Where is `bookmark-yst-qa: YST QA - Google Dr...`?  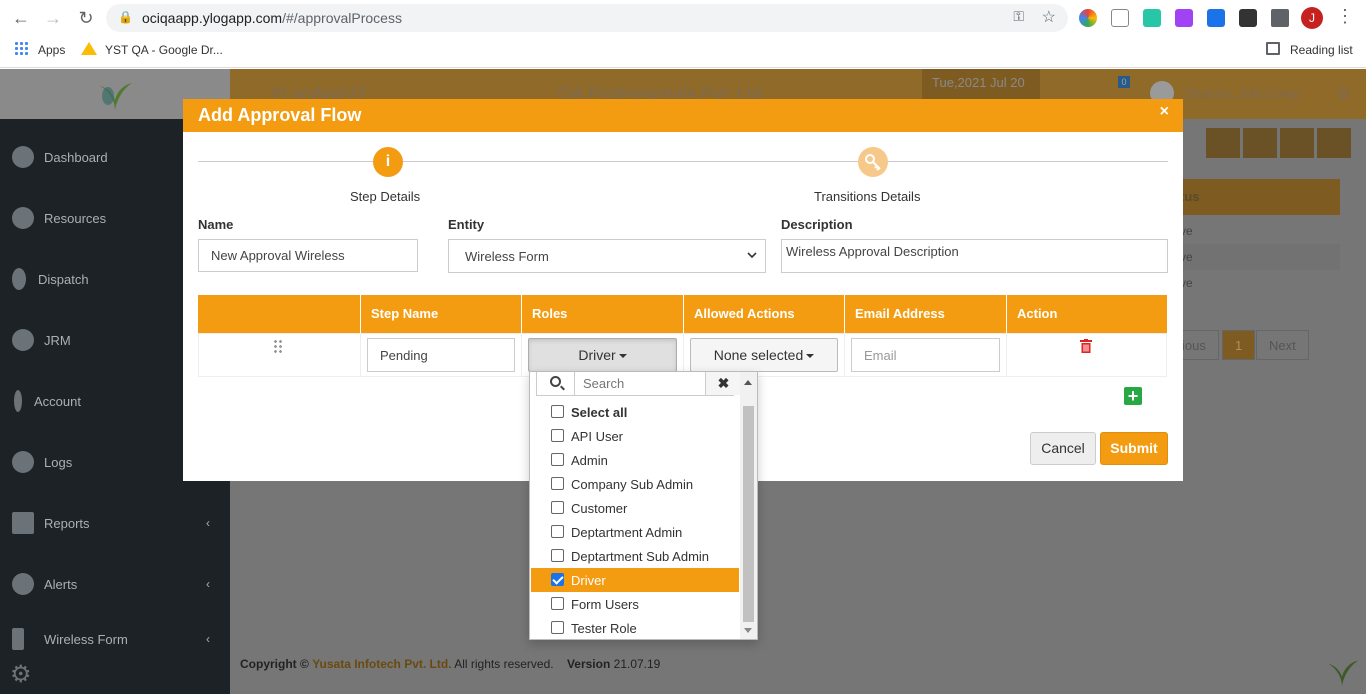
bookmark-yst-qa: YST QA - Google Dr... is located at coordinates (164, 50).